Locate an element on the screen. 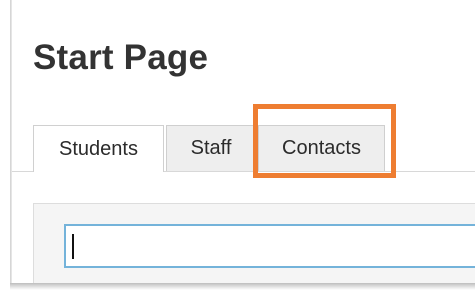 The height and width of the screenshot is (290, 475). tab-students-label: Students is located at coordinates (98, 148).